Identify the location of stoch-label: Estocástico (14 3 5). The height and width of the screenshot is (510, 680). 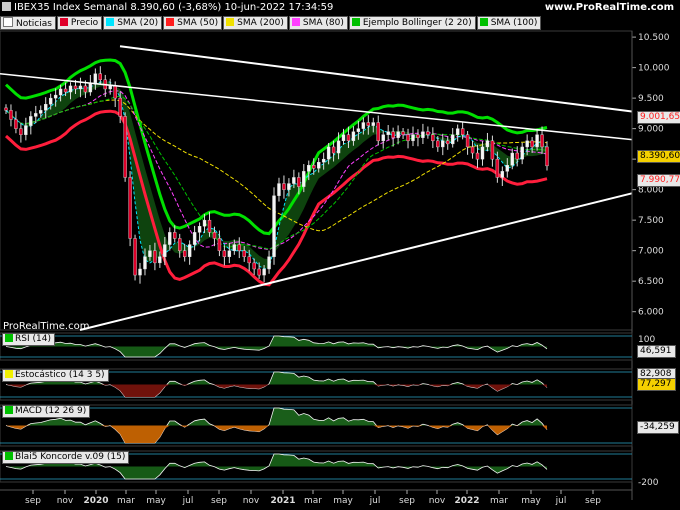
(55, 375).